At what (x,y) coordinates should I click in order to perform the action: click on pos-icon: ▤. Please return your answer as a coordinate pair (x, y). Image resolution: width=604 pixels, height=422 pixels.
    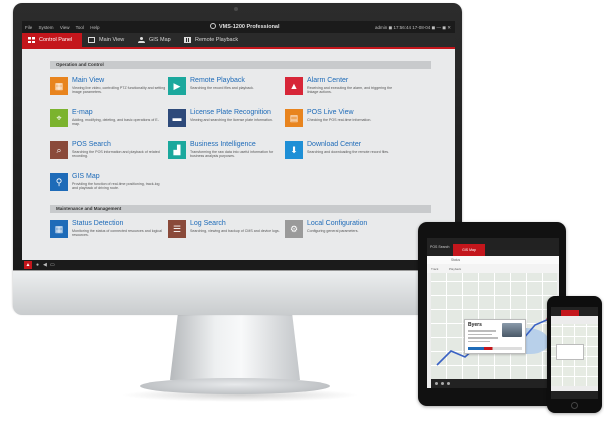
    Looking at the image, I should click on (294, 118).